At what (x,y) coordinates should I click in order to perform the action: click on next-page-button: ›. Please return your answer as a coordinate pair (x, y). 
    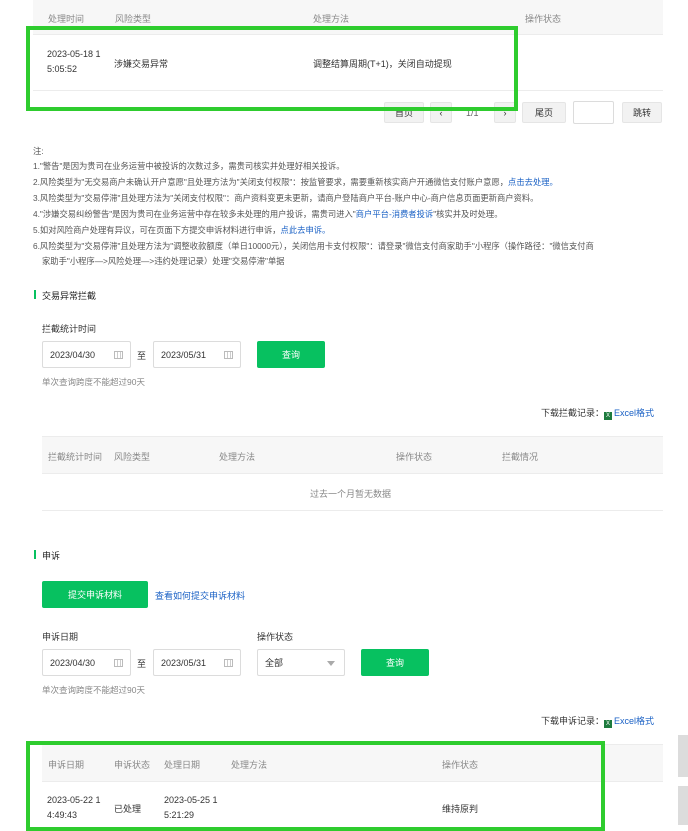
    Looking at the image, I should click on (505, 112).